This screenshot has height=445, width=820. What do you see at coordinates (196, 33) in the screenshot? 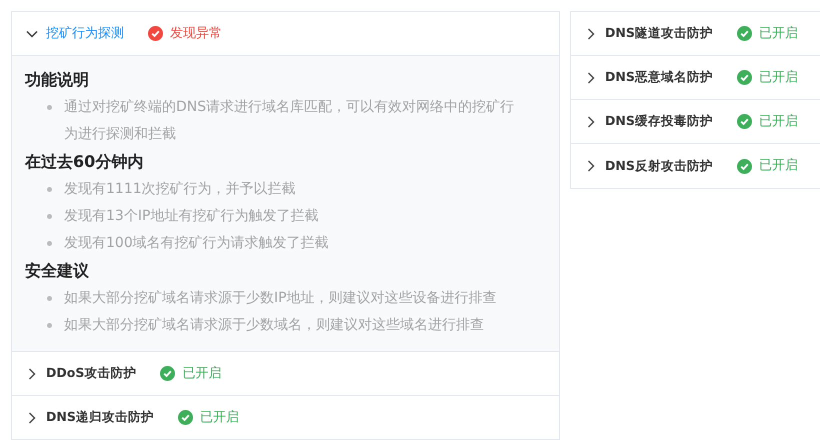
I see `status-label: 发现异常` at bounding box center [196, 33].